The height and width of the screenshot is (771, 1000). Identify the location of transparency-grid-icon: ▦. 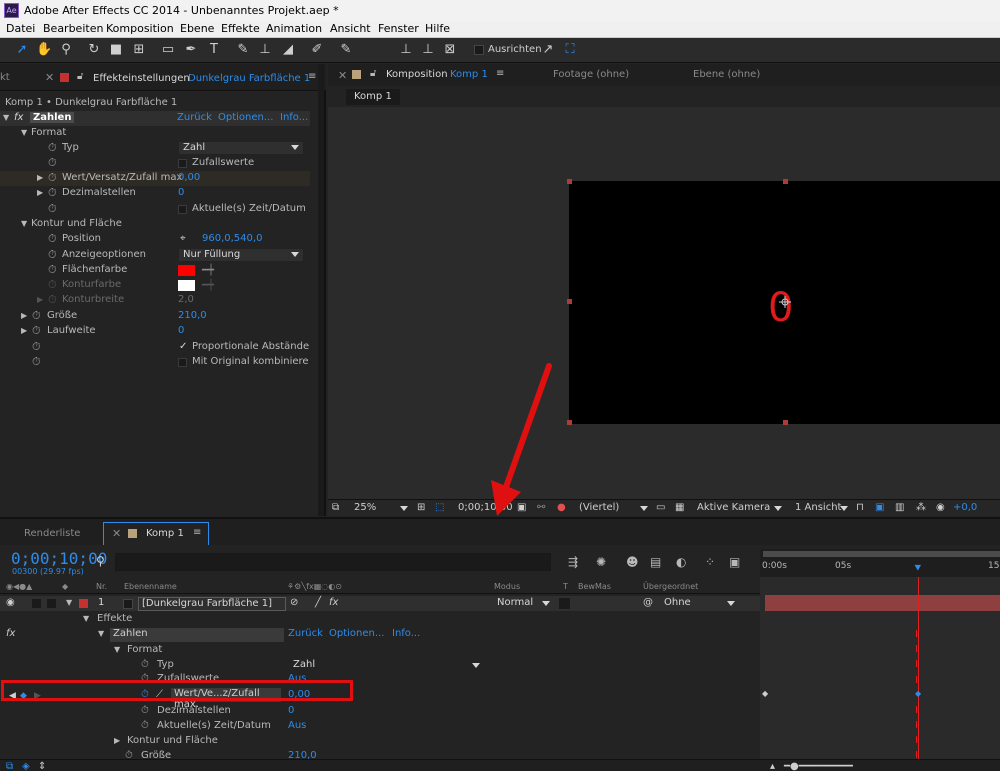
(679, 507).